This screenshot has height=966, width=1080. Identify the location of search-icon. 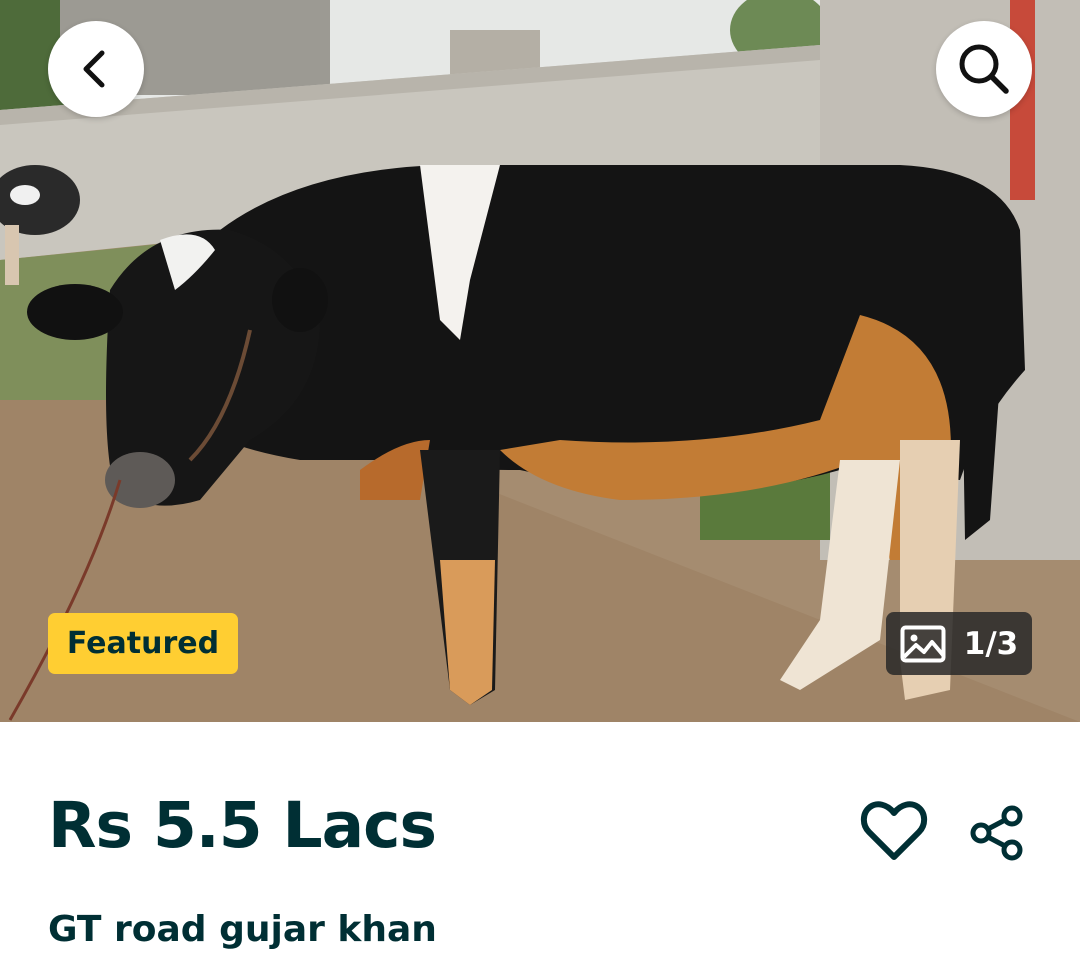
(984, 69).